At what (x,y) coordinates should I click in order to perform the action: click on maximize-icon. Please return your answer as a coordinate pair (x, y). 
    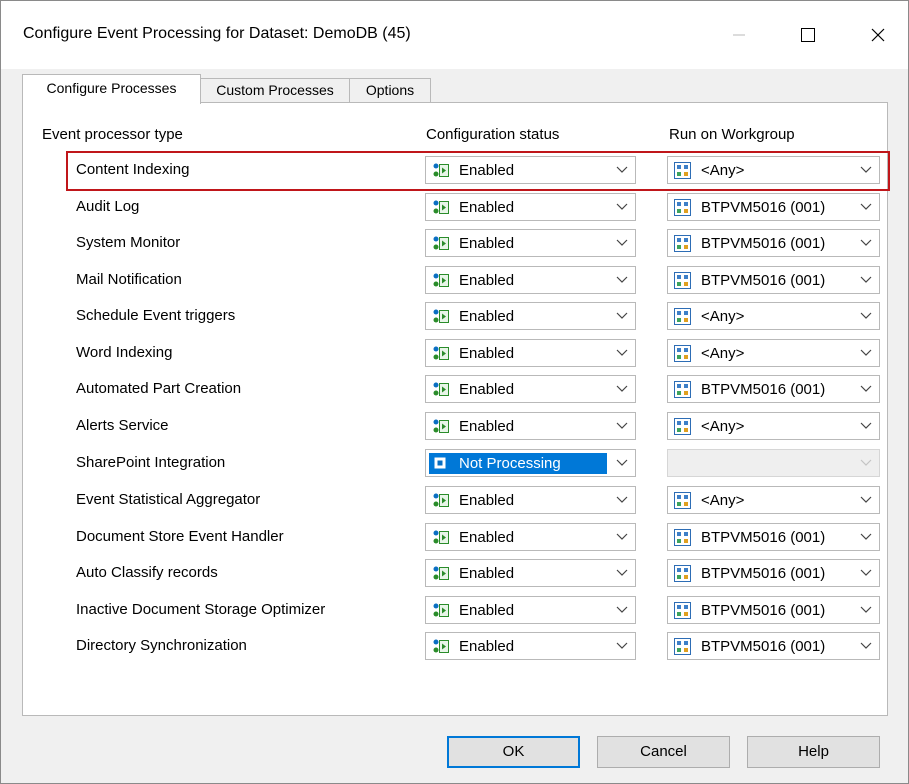
    Looking at the image, I should click on (808, 35).